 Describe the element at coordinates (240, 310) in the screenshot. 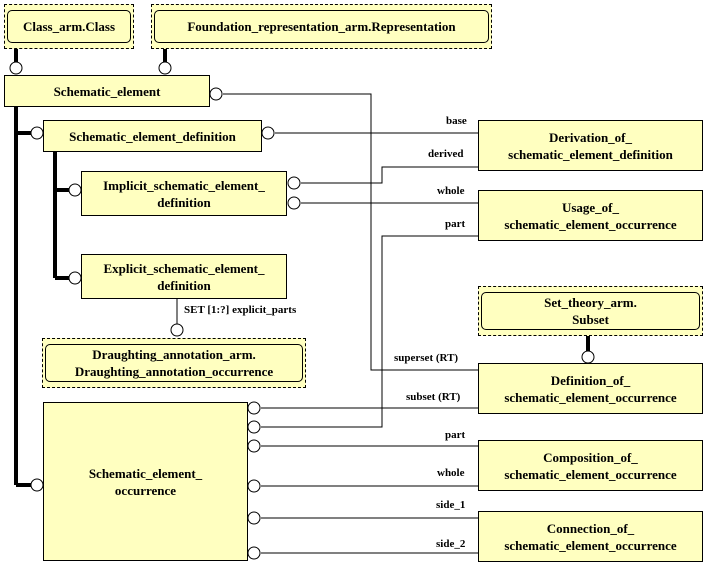

I see `attr-label-explicit-parts: SET [1:?] explicit_parts` at that location.